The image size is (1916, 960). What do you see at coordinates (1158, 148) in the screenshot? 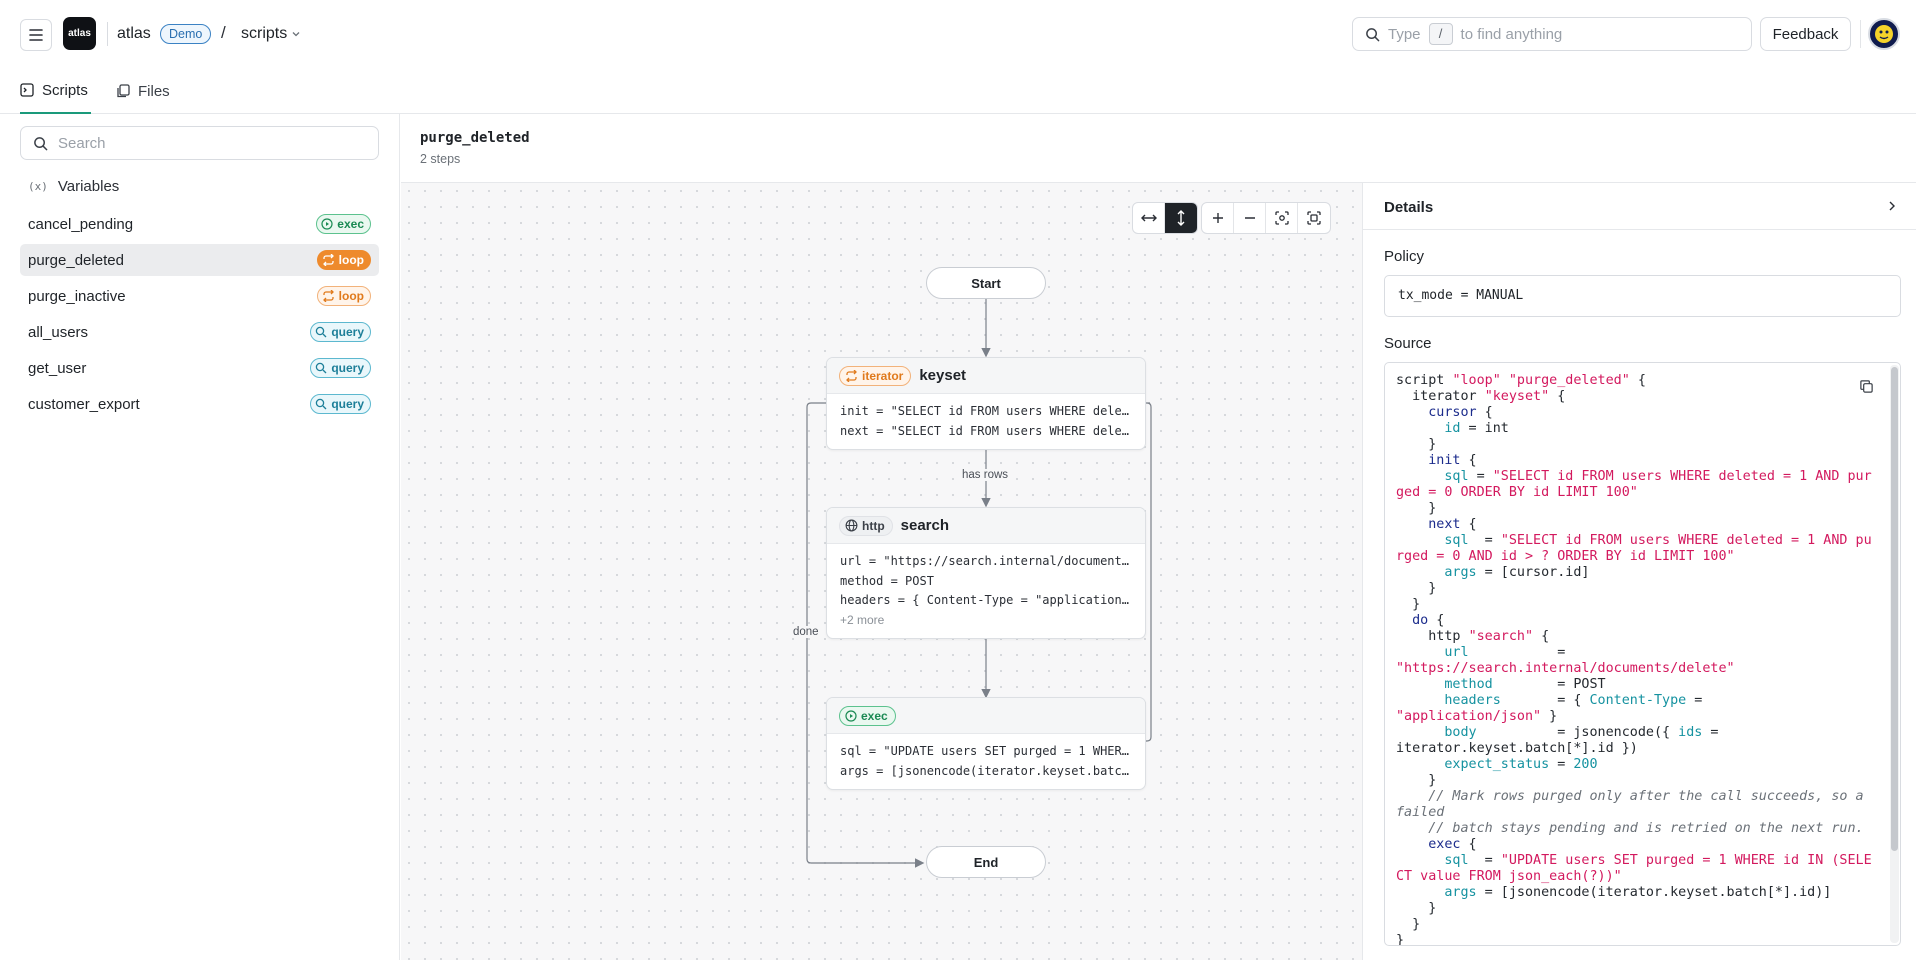
I see `script-header: purge_deleted 2 steps` at bounding box center [1158, 148].